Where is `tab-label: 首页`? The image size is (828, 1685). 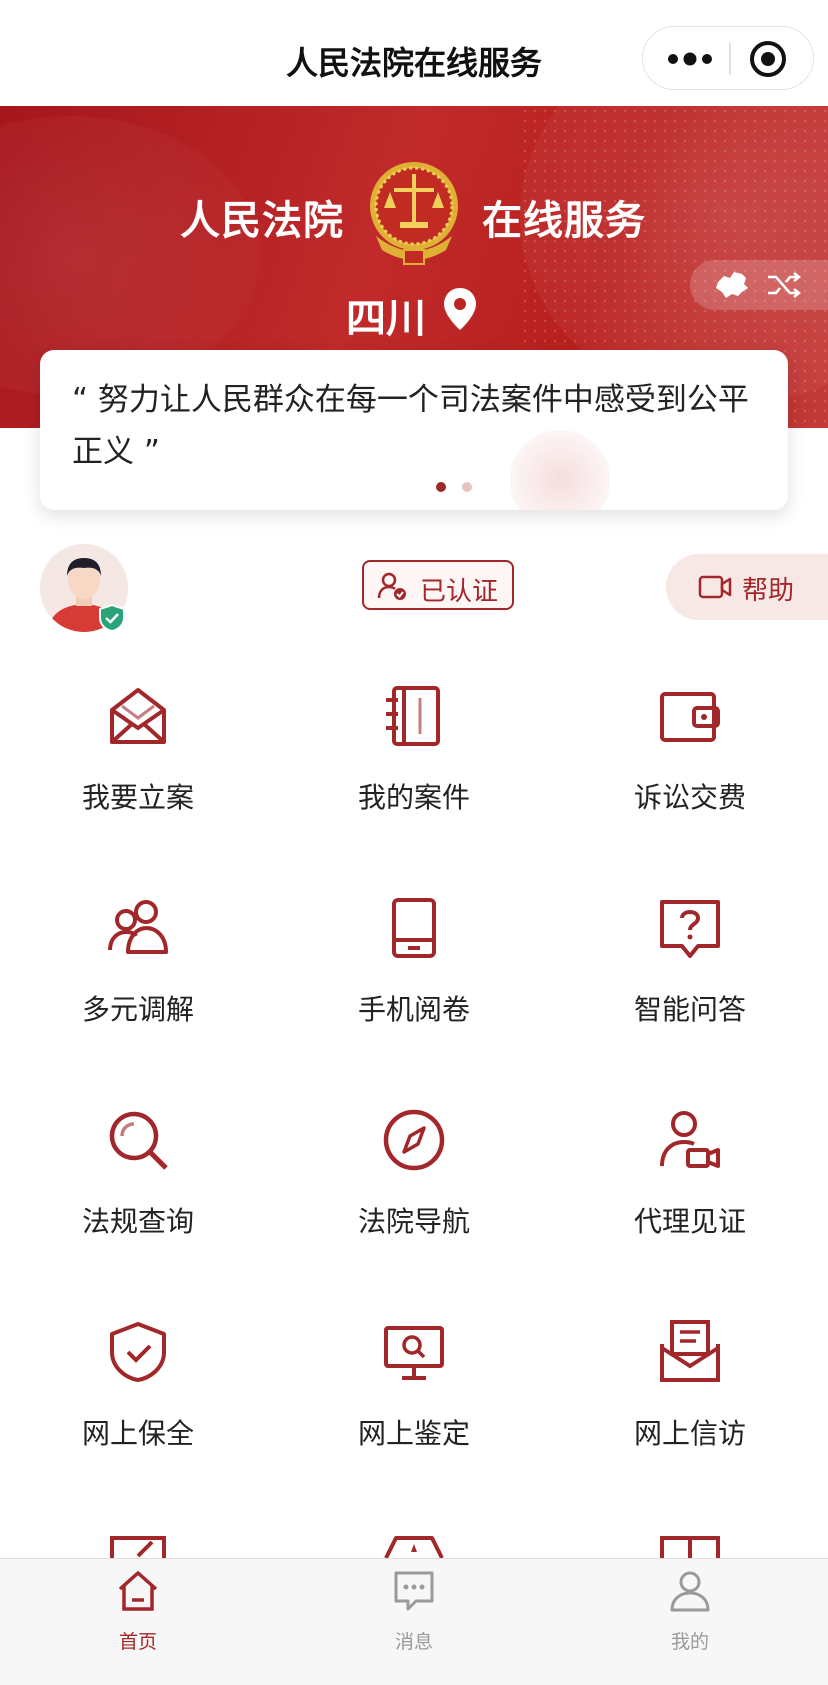 tab-label: 首页 is located at coordinates (137, 1642).